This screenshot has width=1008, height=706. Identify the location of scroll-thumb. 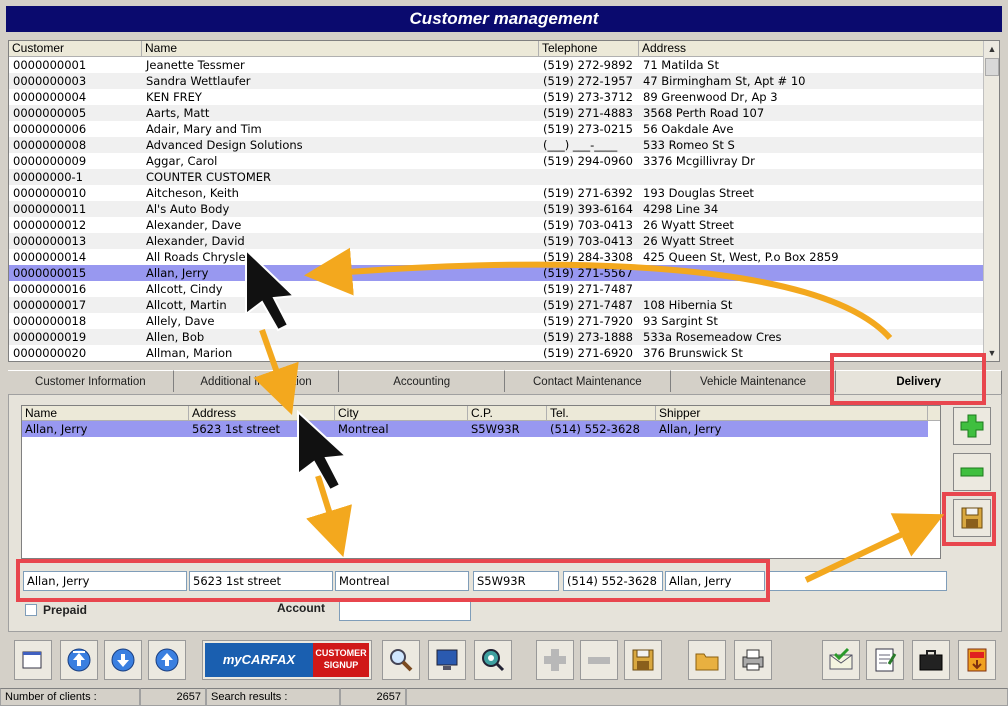
(992, 67).